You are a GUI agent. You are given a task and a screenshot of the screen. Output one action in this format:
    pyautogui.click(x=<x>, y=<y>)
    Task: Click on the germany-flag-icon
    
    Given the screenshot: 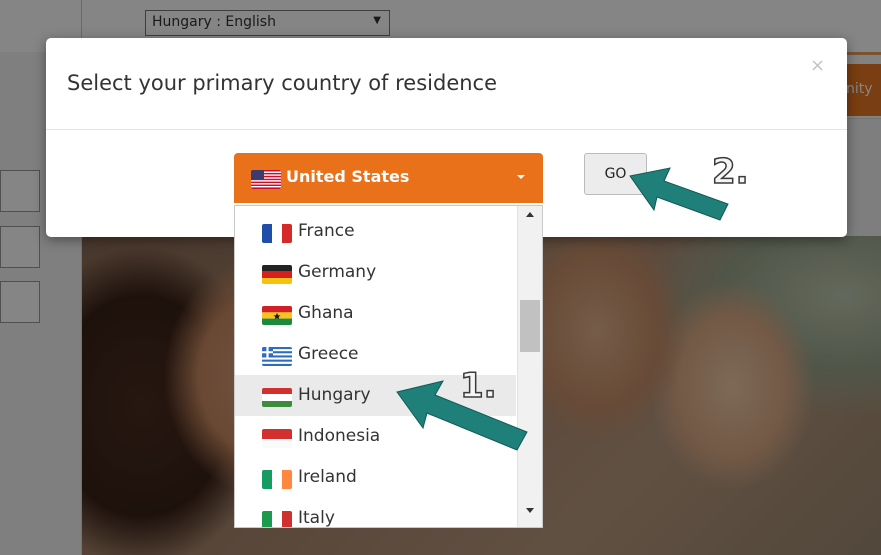 What is the action you would take?
    pyautogui.click(x=277, y=274)
    